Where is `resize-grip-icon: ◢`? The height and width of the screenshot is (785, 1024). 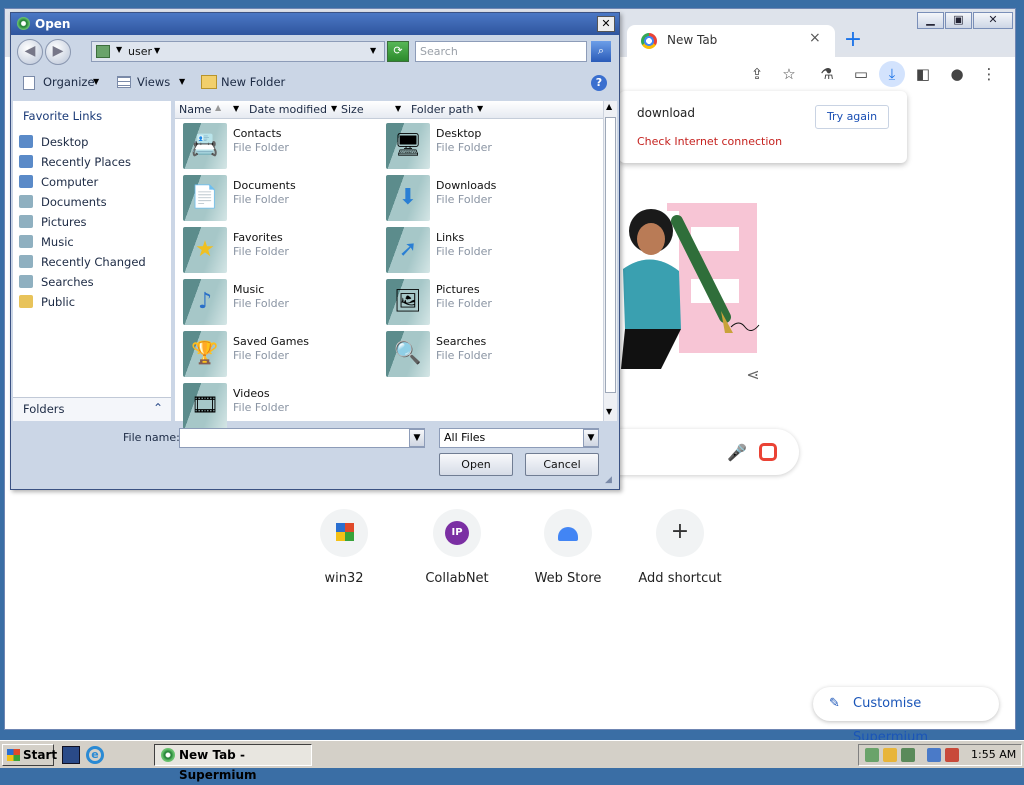
resize-grip-icon: ◢ is located at coordinates (608, 480).